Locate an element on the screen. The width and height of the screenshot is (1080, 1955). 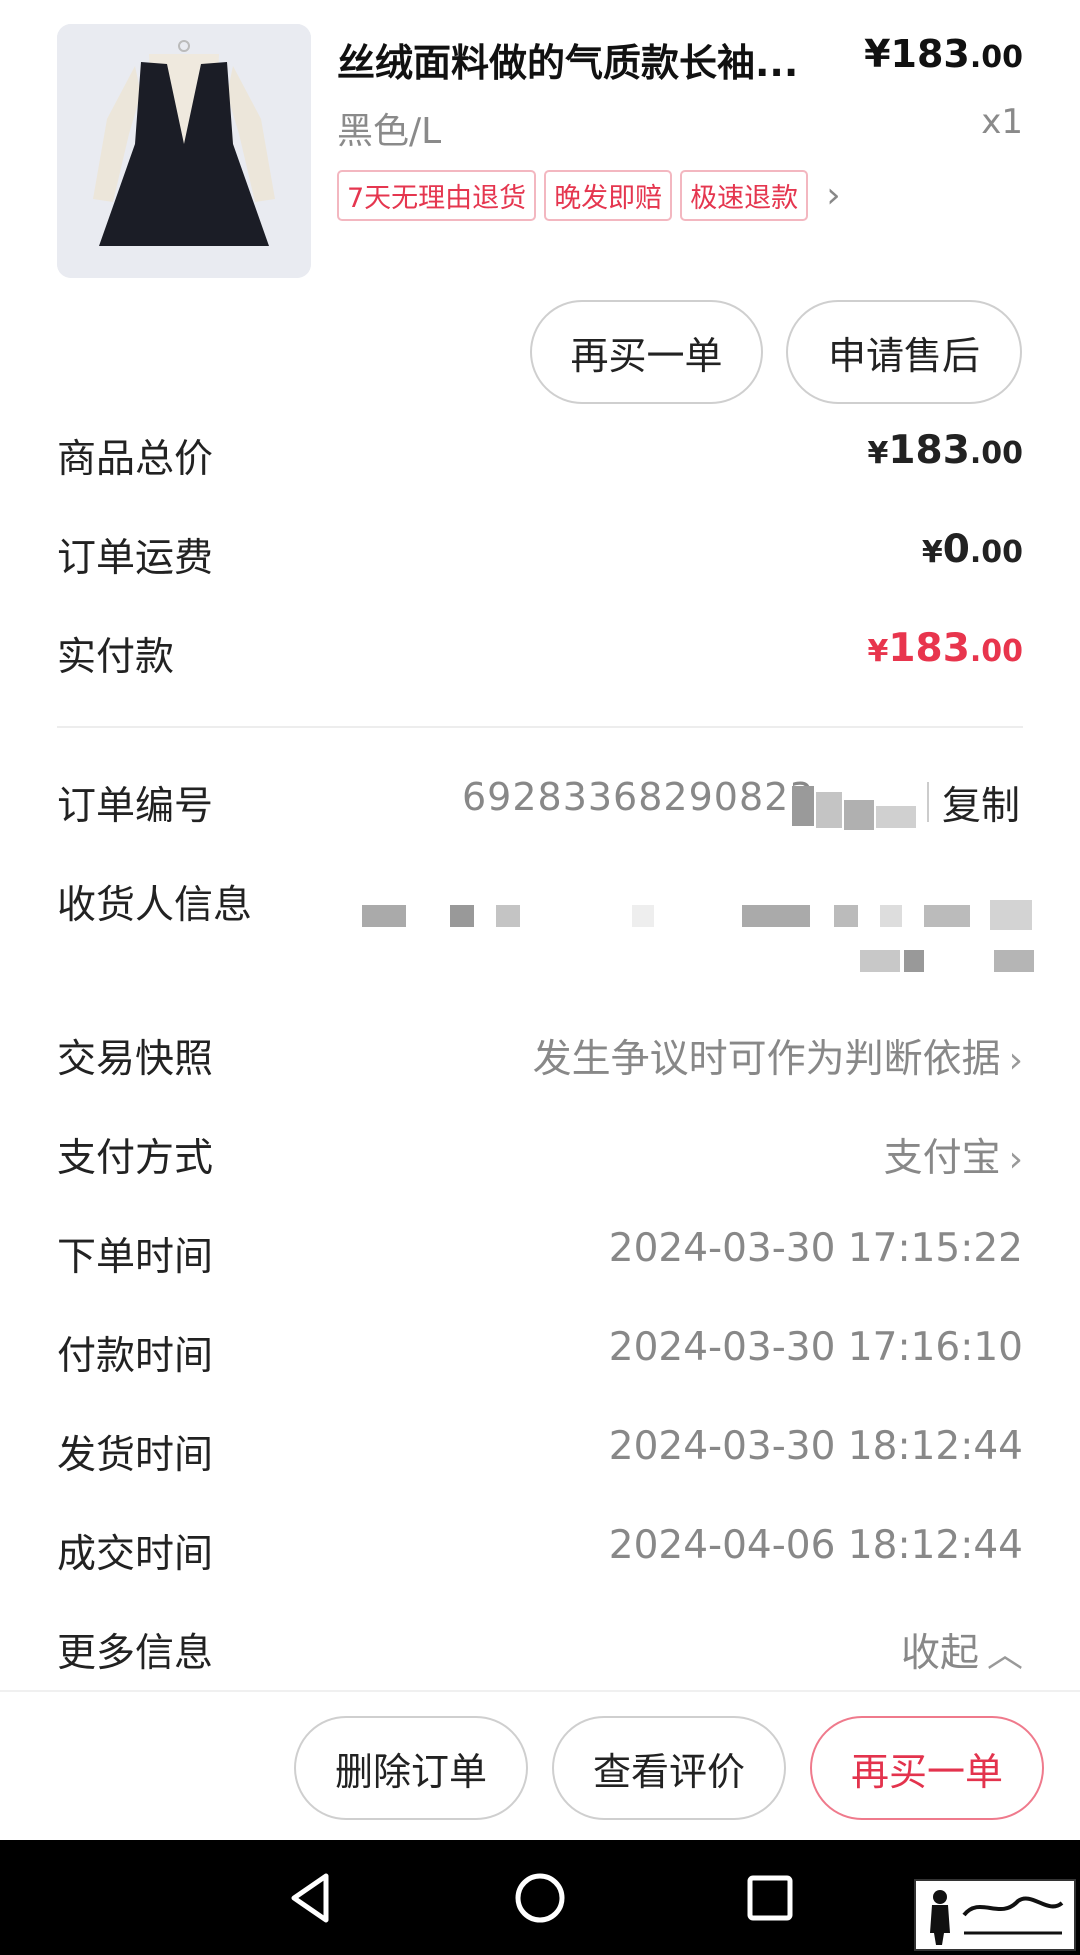
order-time-value: 2024-03-30 17:15:22 is located at coordinates (815, 1248).